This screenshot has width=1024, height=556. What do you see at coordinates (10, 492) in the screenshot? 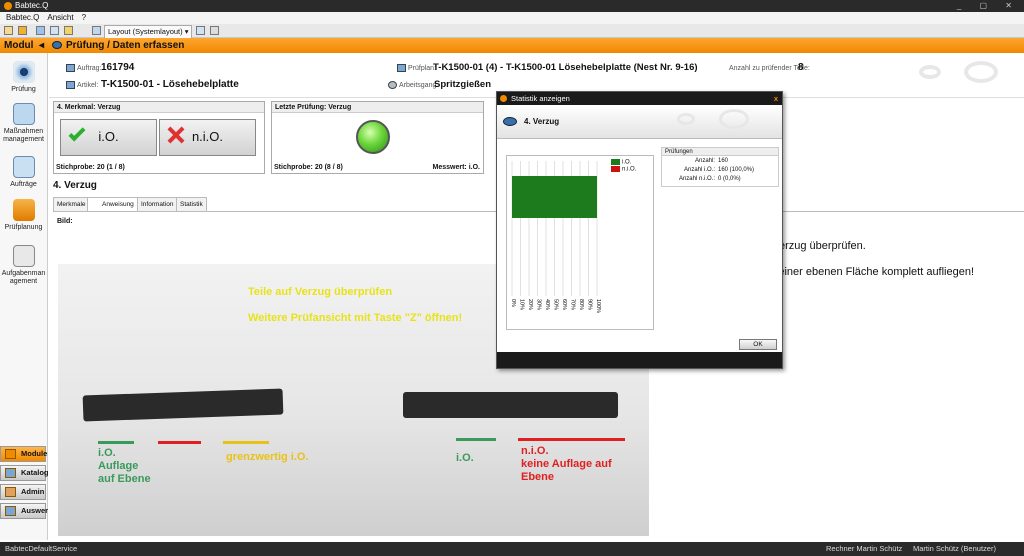
I see `admin-icon` at bounding box center [10, 492].